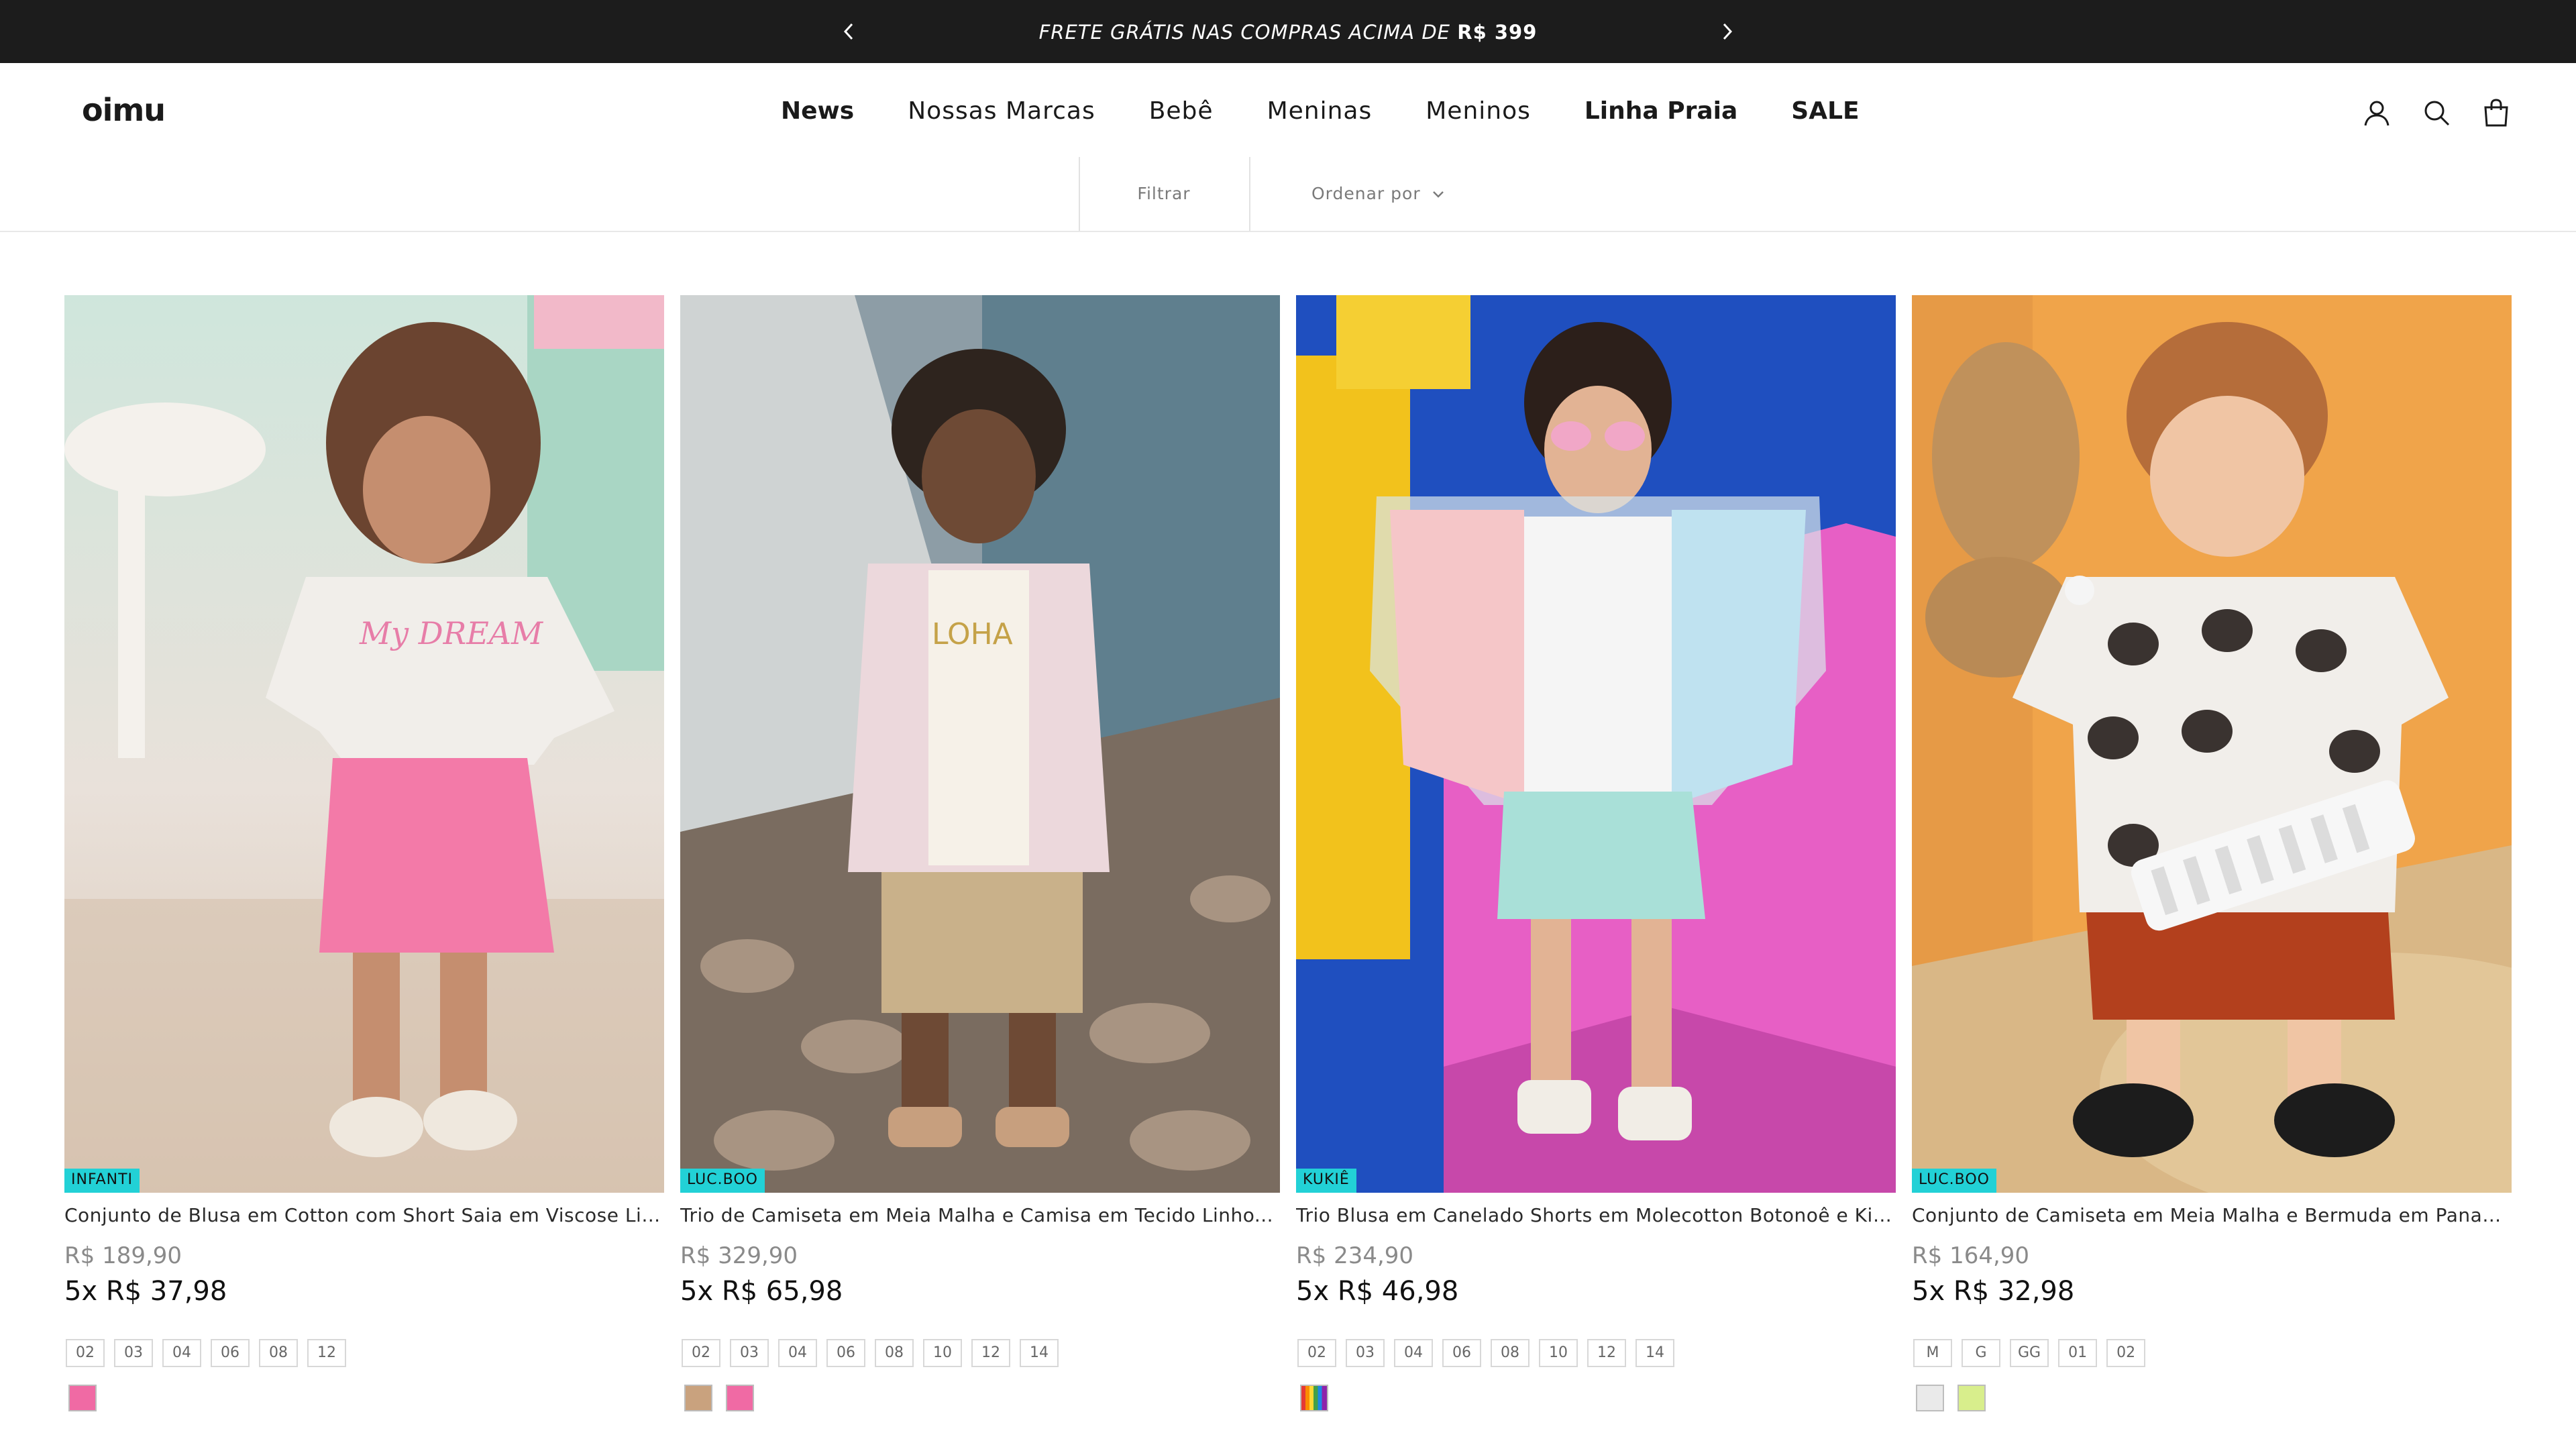 The image size is (2576, 1449). What do you see at coordinates (1355, 1255) in the screenshot?
I see `product-price: R$ 234,90` at bounding box center [1355, 1255].